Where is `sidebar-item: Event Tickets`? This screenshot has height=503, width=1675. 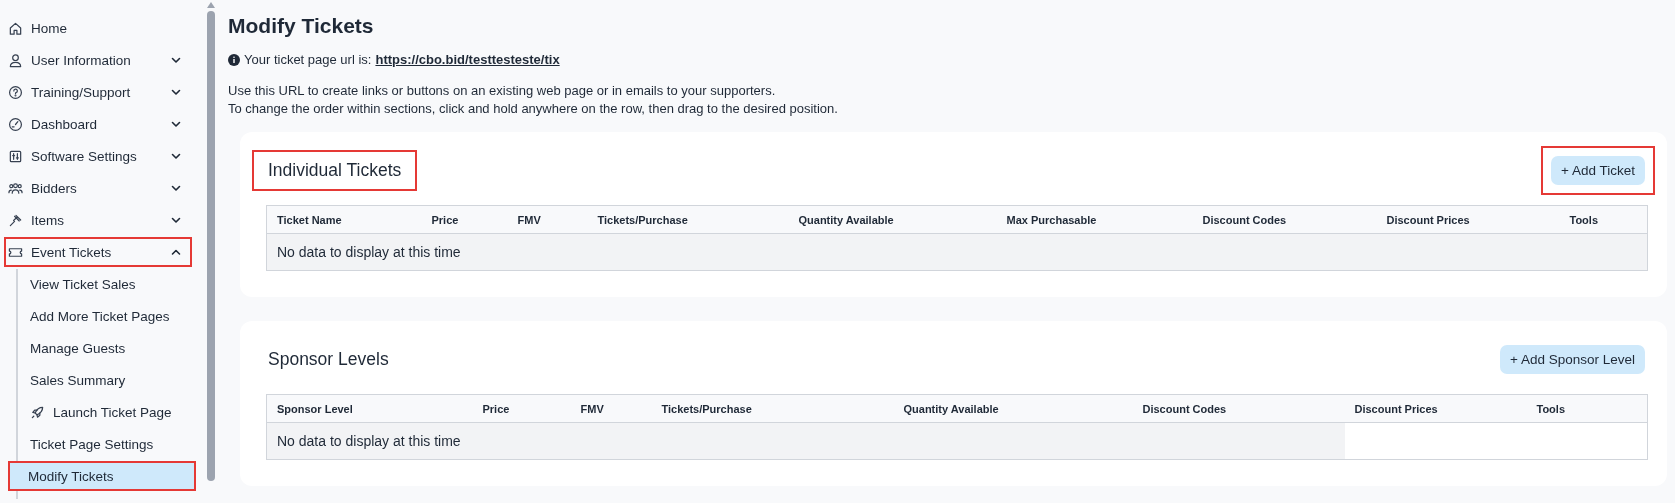 sidebar-item: Event Tickets is located at coordinates (98, 252).